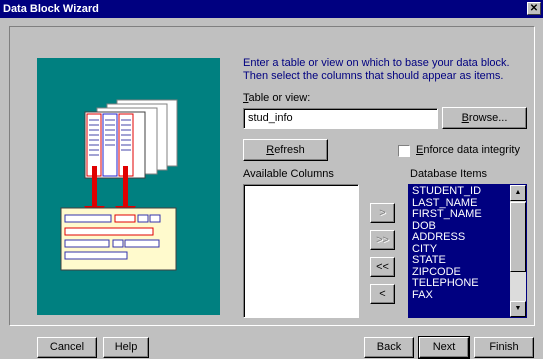 This screenshot has width=543, height=359. Describe the element at coordinates (460, 191) in the screenshot. I see `list-item: STUDENT_ID` at that location.